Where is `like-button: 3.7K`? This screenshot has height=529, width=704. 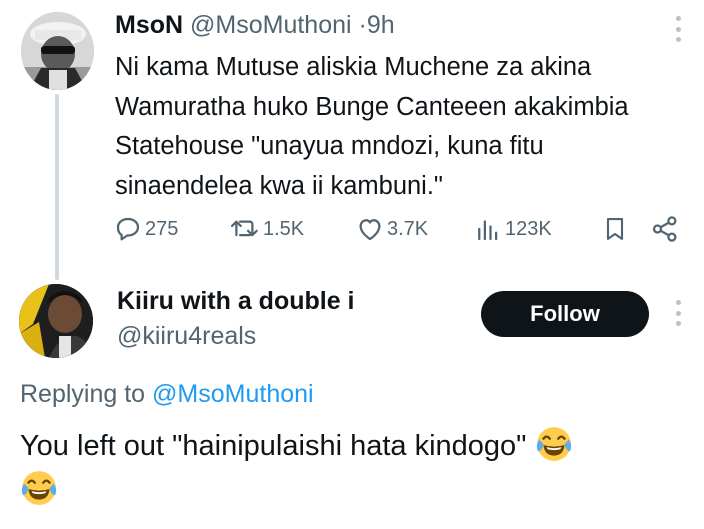
like-button: 3.7K is located at coordinates (391, 229).